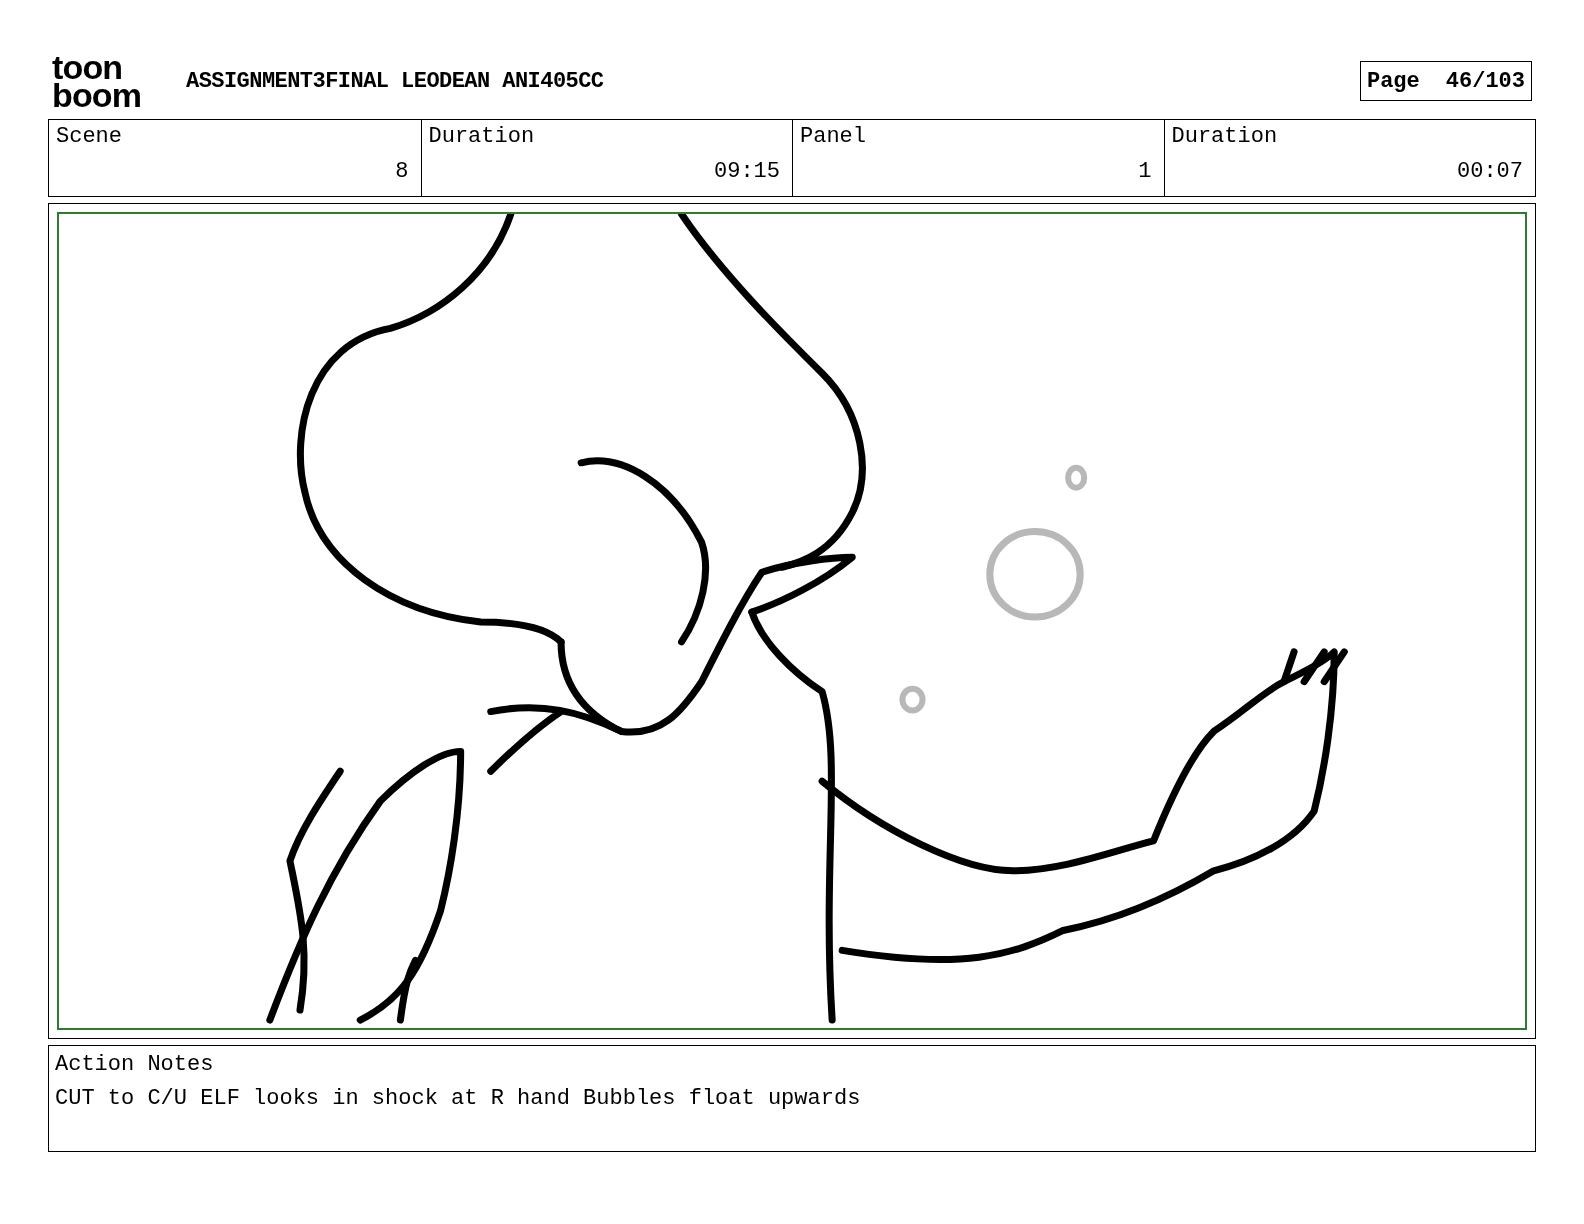 This screenshot has height=1224, width=1584. I want to click on logo: toon boom, so click(97, 81).